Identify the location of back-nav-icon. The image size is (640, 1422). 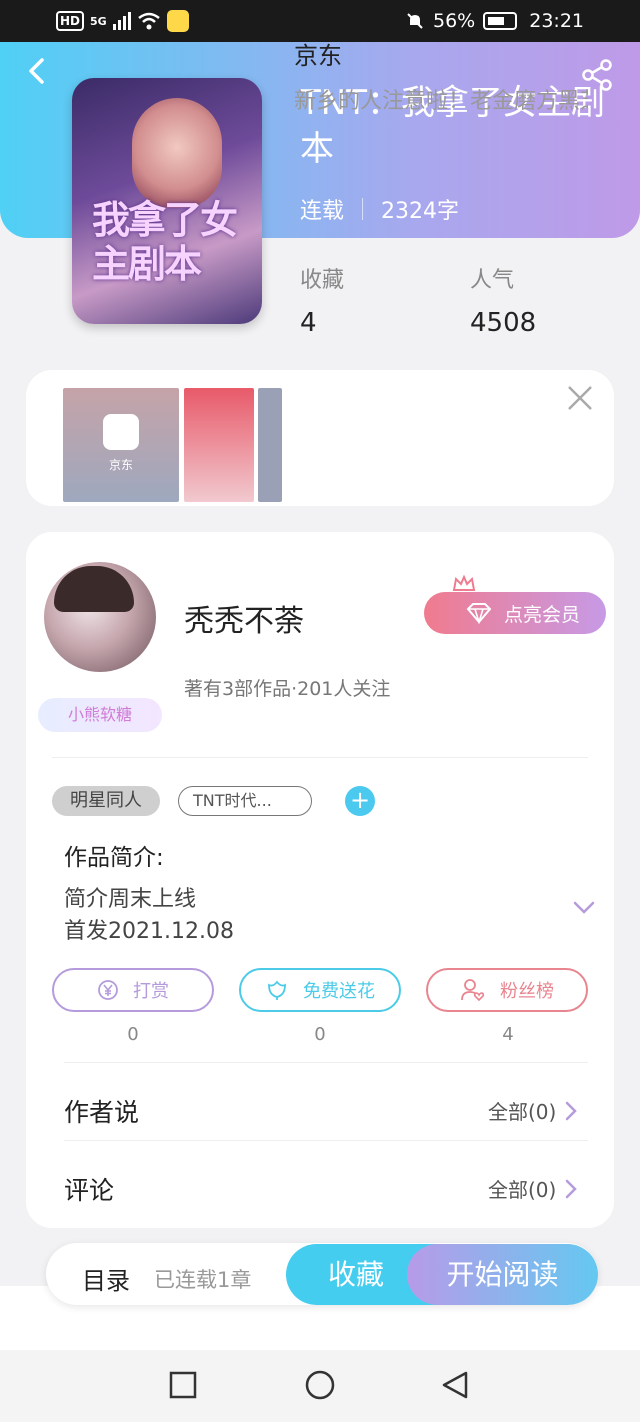
(455, 1385).